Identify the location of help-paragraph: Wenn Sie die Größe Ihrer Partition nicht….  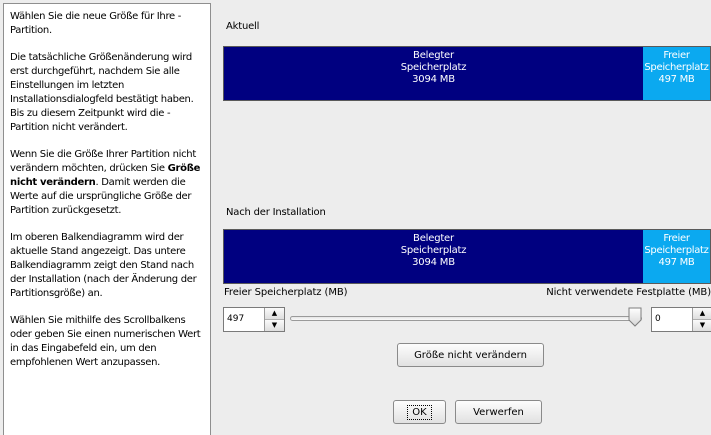
(107, 183).